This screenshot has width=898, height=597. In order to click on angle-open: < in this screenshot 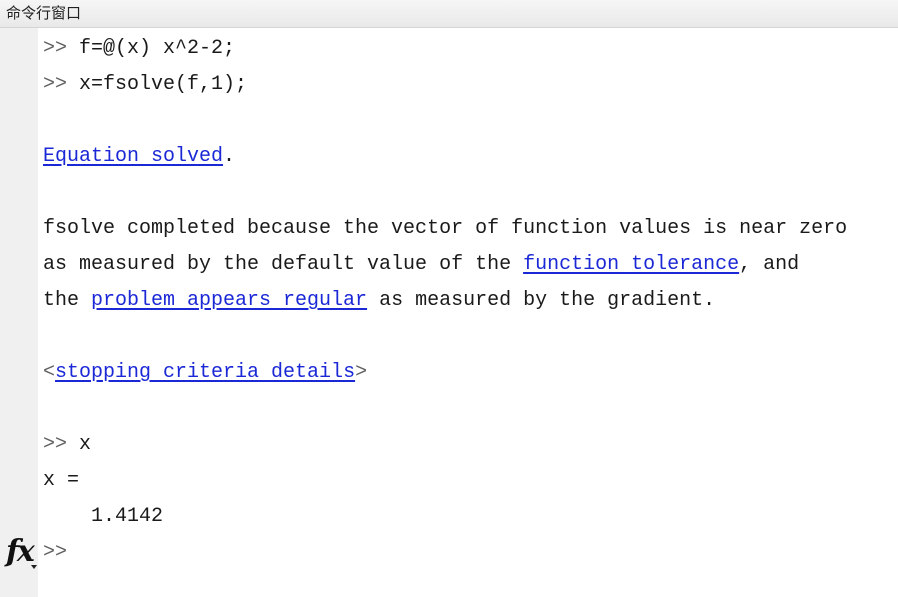, I will do `click(49, 372)`.